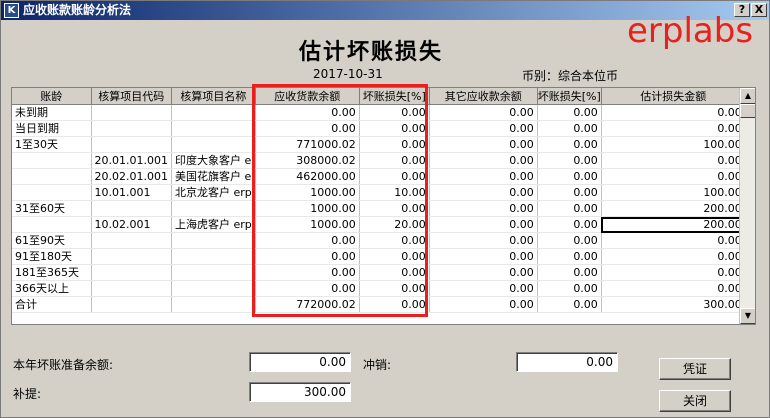 This screenshot has height=418, width=770. What do you see at coordinates (131, 192) in the screenshot?
I see `table-cell: 10.01.001` at bounding box center [131, 192].